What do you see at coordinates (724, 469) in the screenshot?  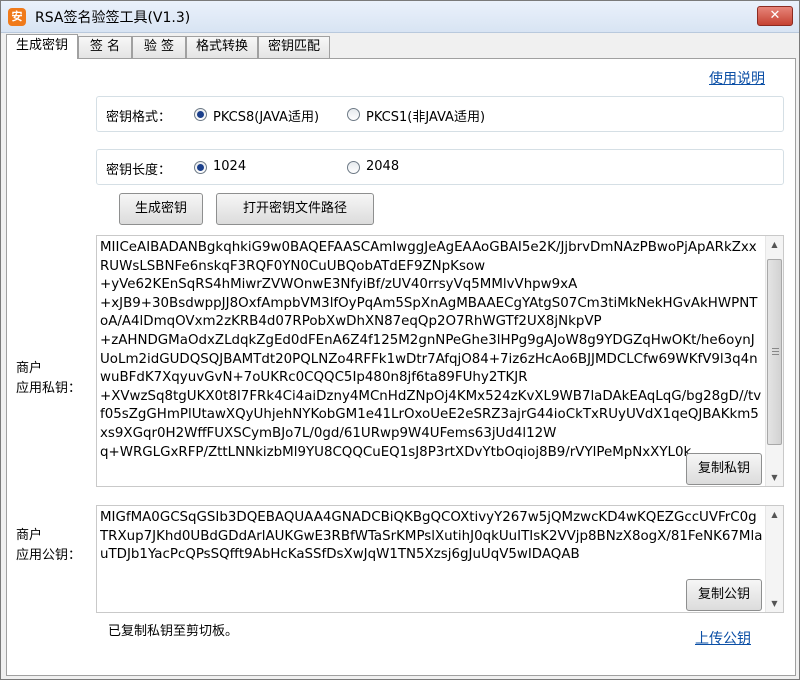 I see `copy-private-key-button: 复制私钥` at bounding box center [724, 469].